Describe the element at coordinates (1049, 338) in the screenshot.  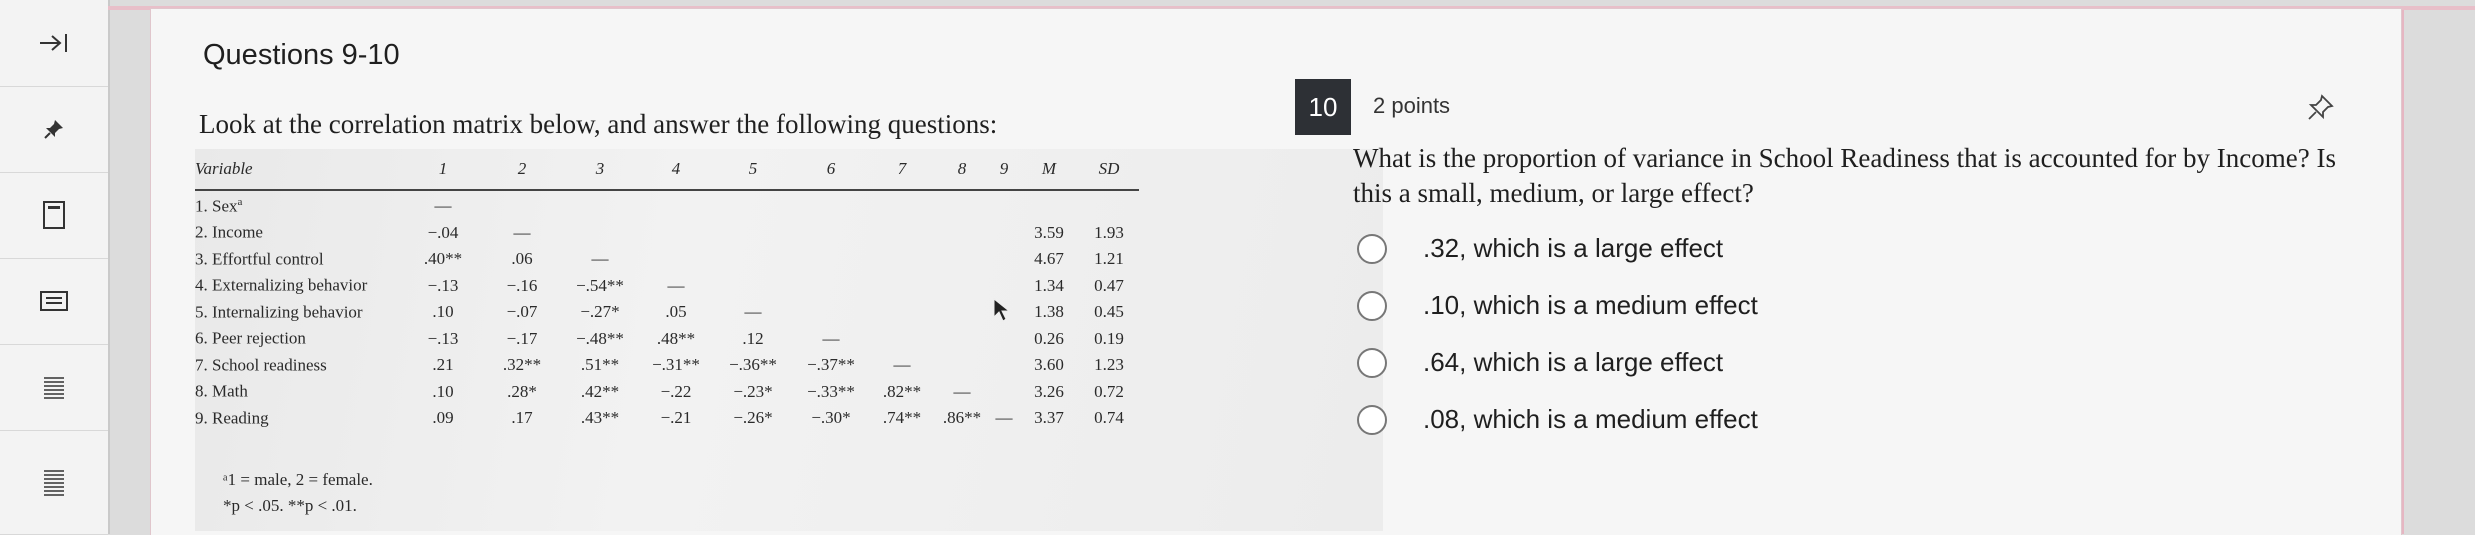
I see `table-cell: 0.26` at that location.